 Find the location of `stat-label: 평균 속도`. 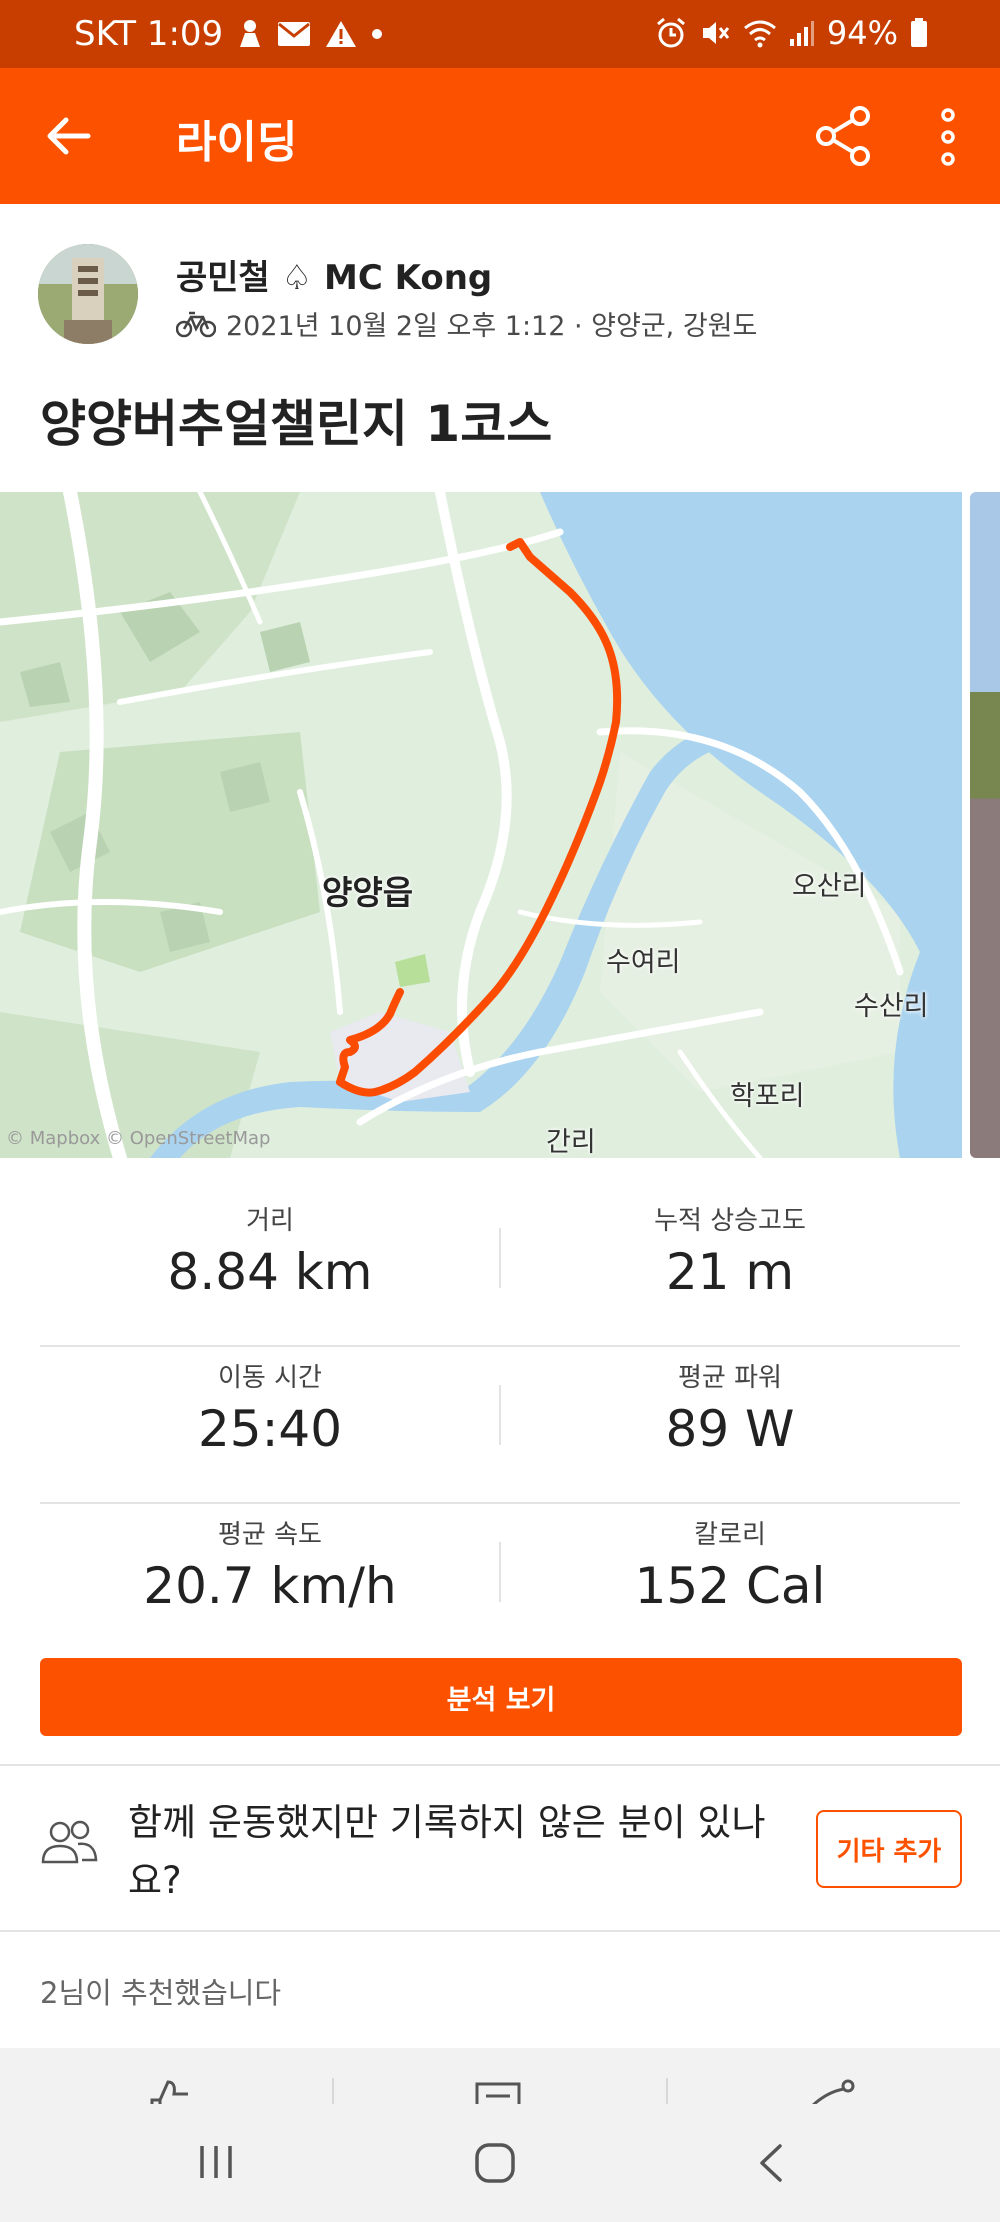

stat-label: 평균 속도 is located at coordinates (270, 1535).